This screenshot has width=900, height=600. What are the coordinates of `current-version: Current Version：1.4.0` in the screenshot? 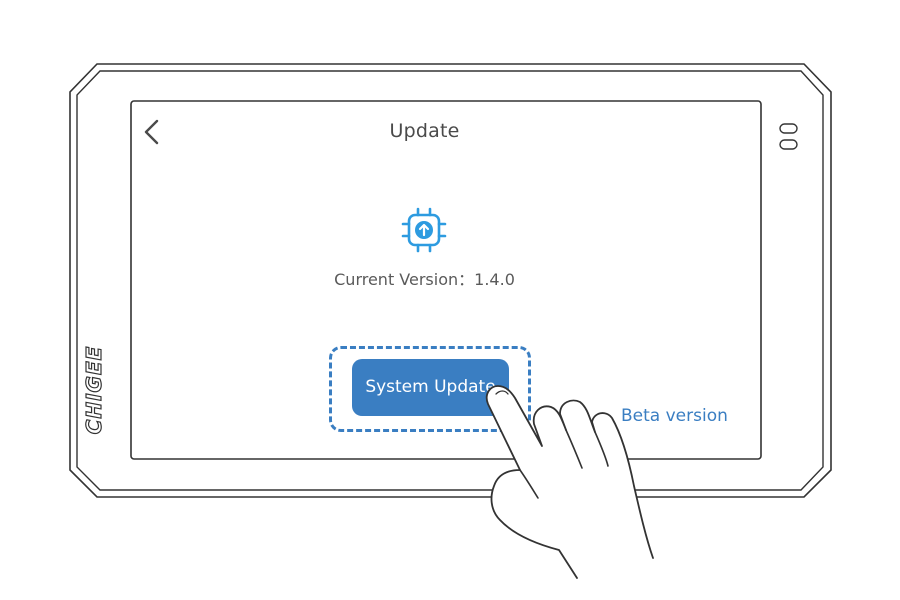 It's located at (424, 278).